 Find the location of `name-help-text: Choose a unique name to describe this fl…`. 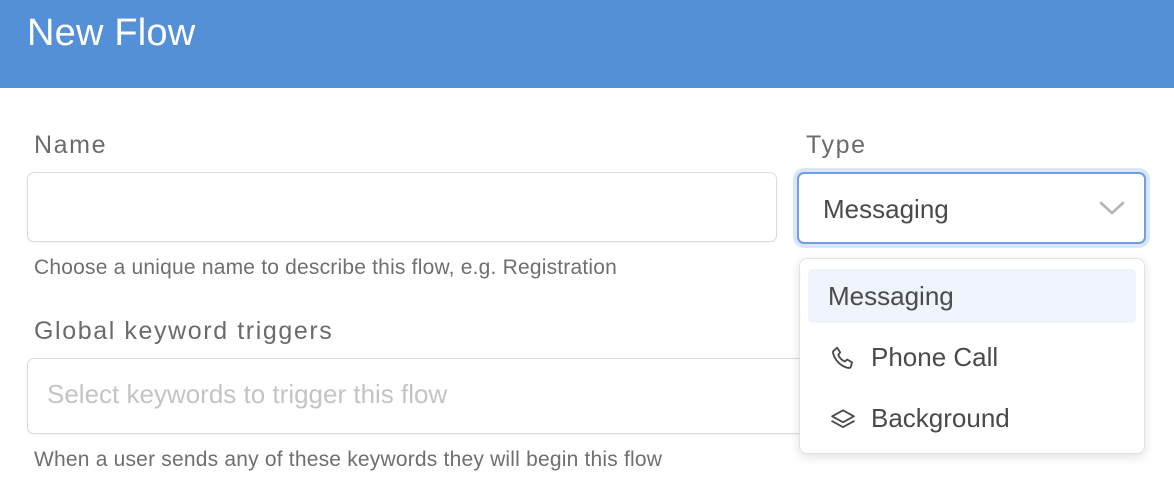

name-help-text: Choose a unique name to describe this fl… is located at coordinates (326, 267).